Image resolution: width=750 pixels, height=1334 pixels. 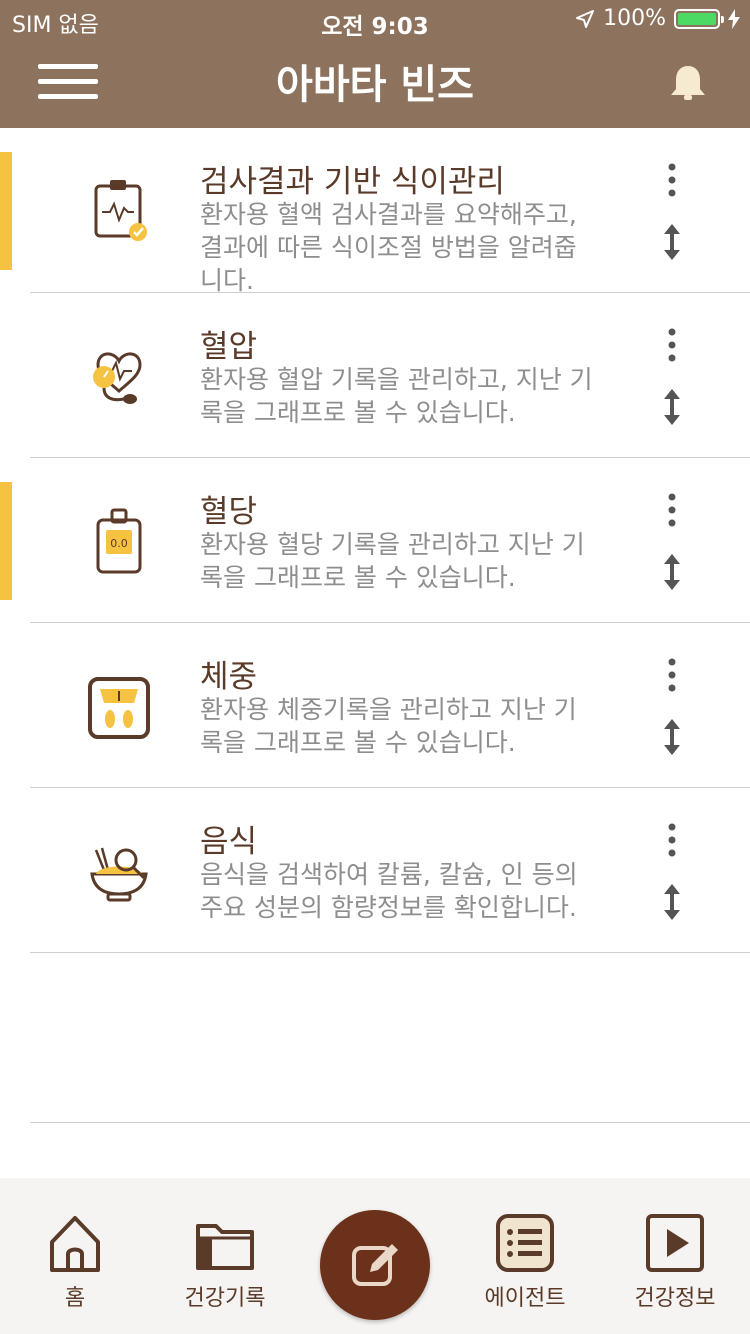 I want to click on location-icon, so click(x=585, y=18).